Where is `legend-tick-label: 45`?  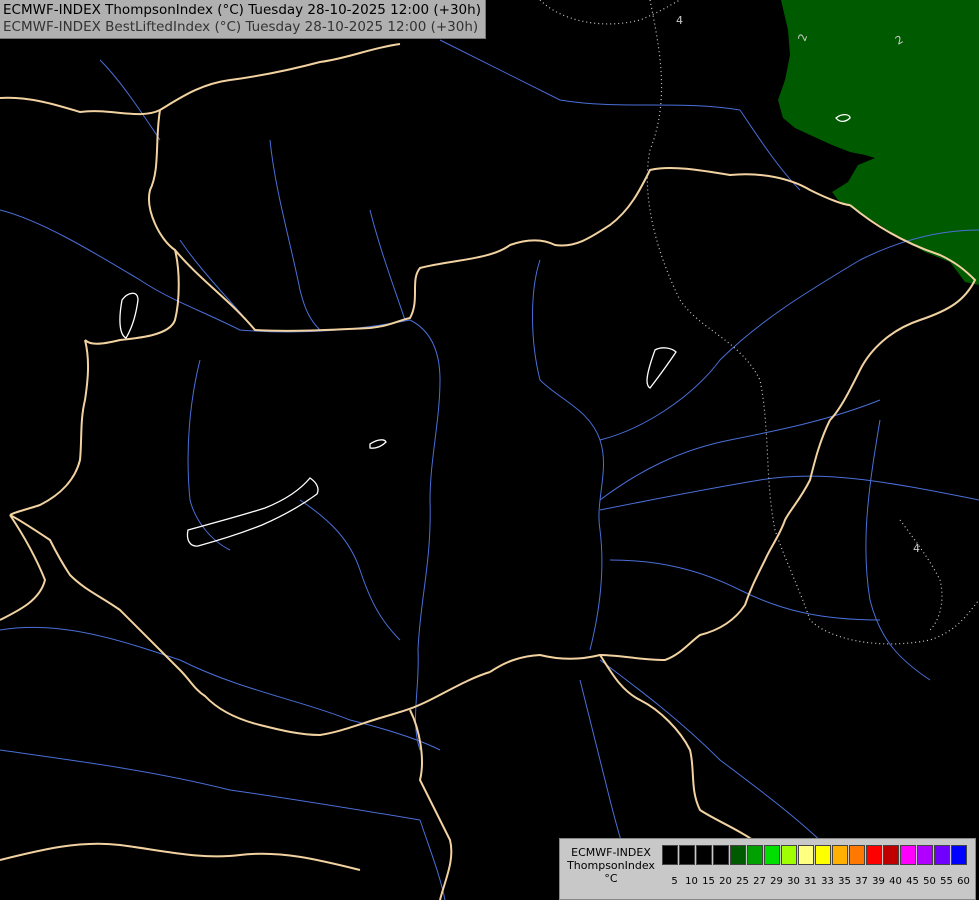 legend-tick-label: 45 is located at coordinates (912, 881).